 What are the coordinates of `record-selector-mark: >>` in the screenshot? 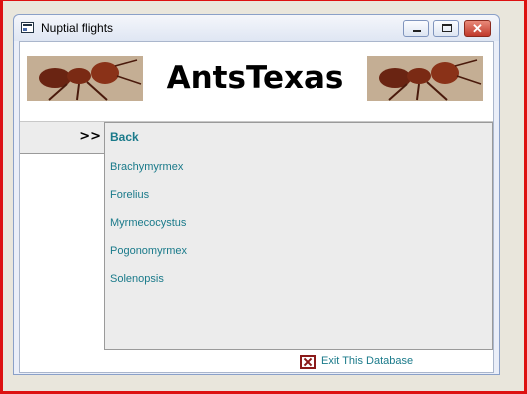 It's located at (90, 136).